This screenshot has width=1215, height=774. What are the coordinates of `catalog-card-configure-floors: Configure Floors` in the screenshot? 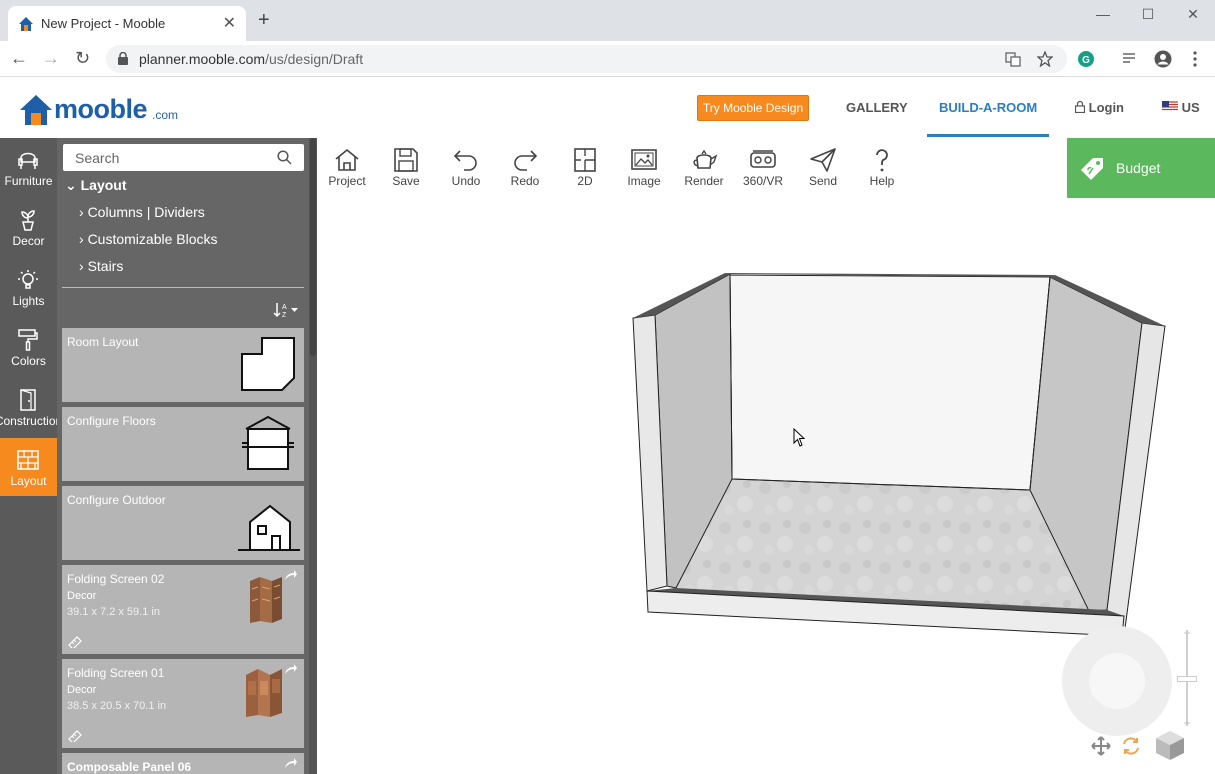 It's located at (183, 444).